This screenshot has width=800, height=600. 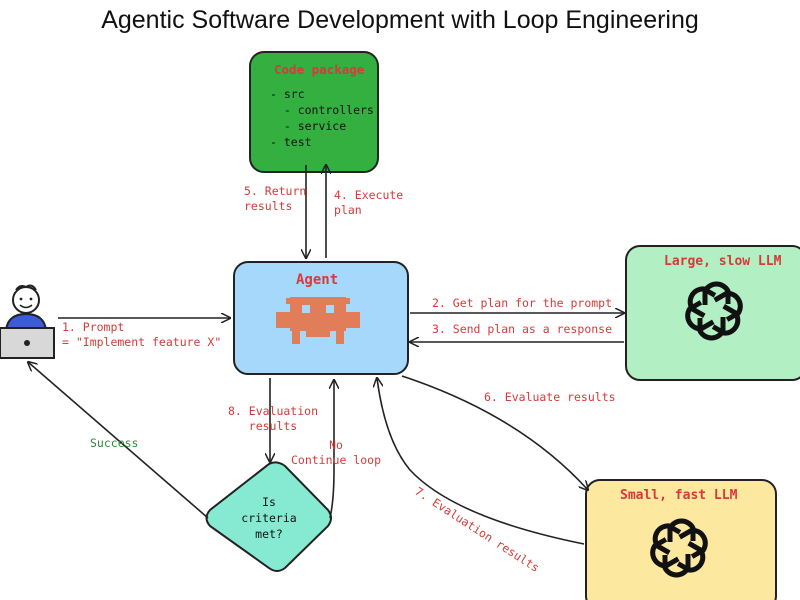 I want to click on decision-text: Is criteria met?, so click(x=269, y=518).